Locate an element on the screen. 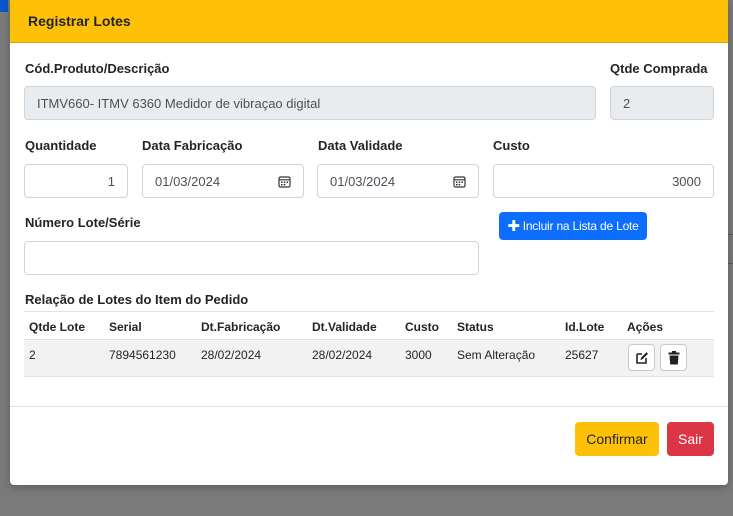 The width and height of the screenshot is (733, 516). cost-input: 3000 is located at coordinates (603, 181).